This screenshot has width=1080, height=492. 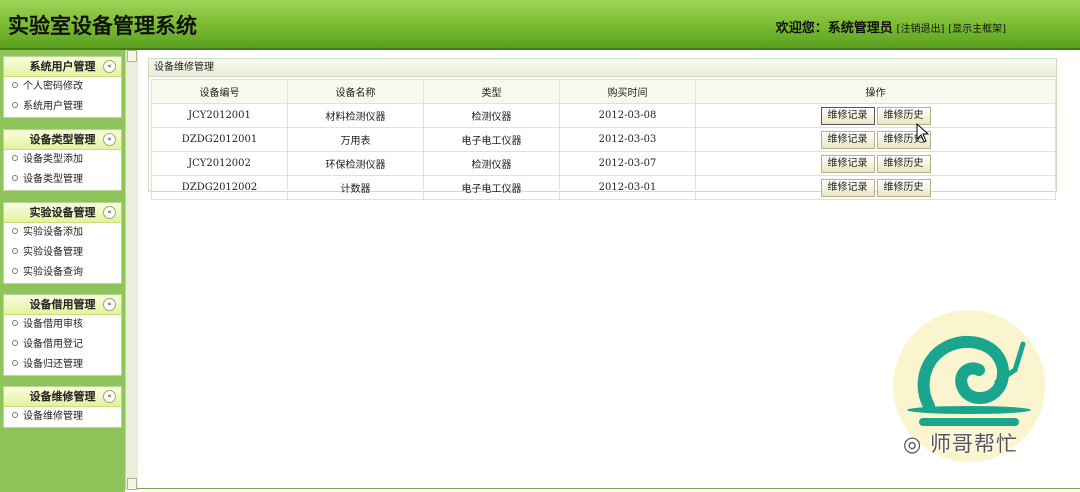 I want to click on sidebar-item-borrow-register: 设备借用登记, so click(x=62, y=345).